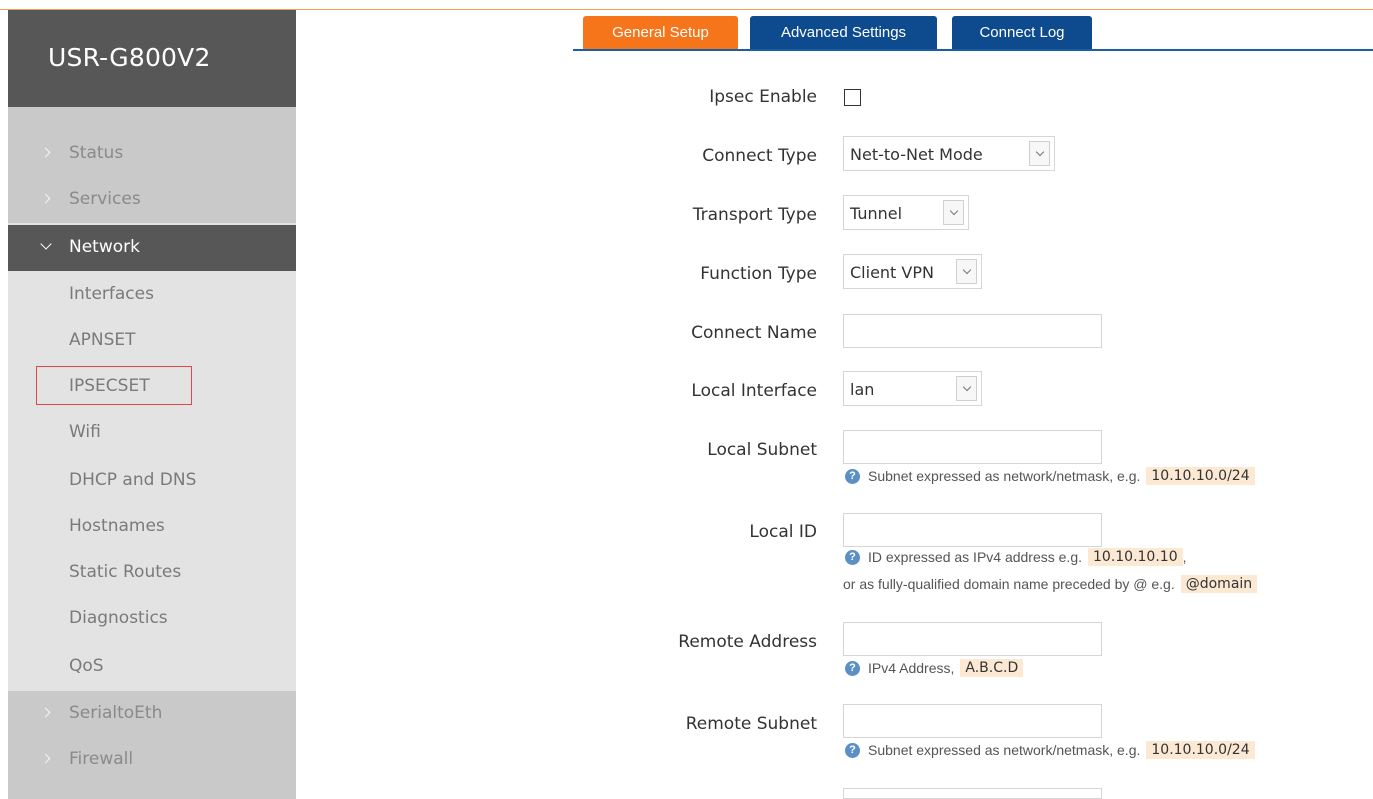 The image size is (1373, 799). Describe the element at coordinates (762, 450) in the screenshot. I see `local-subnet-label: Local Subnet` at that location.